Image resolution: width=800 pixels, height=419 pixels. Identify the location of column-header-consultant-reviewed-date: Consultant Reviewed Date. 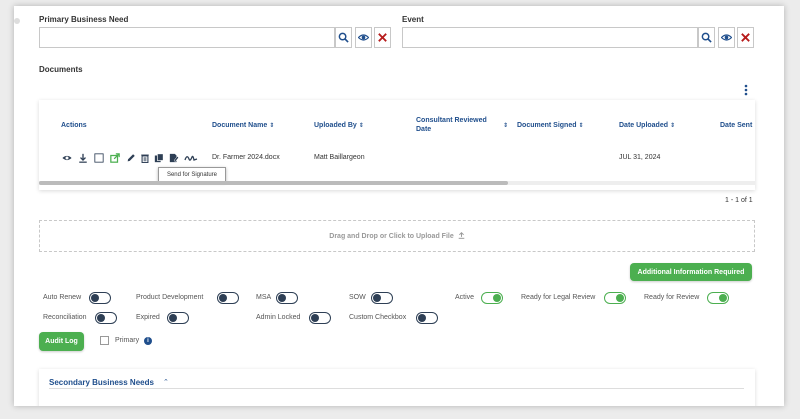
(456, 125).